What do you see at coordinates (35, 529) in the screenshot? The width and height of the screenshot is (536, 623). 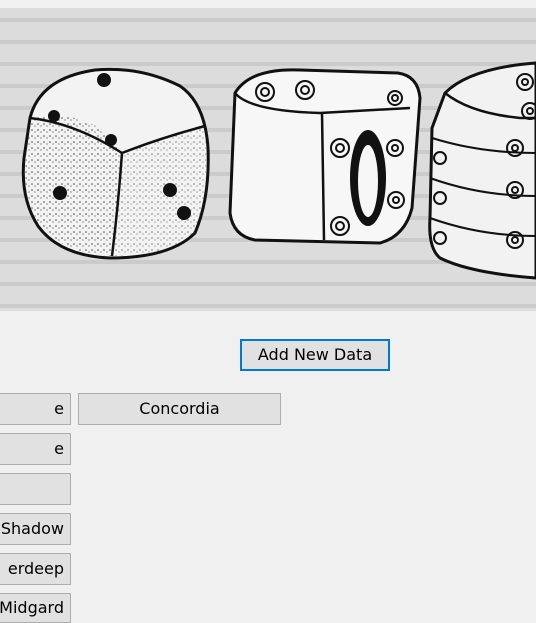 I see `list-button-shadow: l Shadow` at bounding box center [35, 529].